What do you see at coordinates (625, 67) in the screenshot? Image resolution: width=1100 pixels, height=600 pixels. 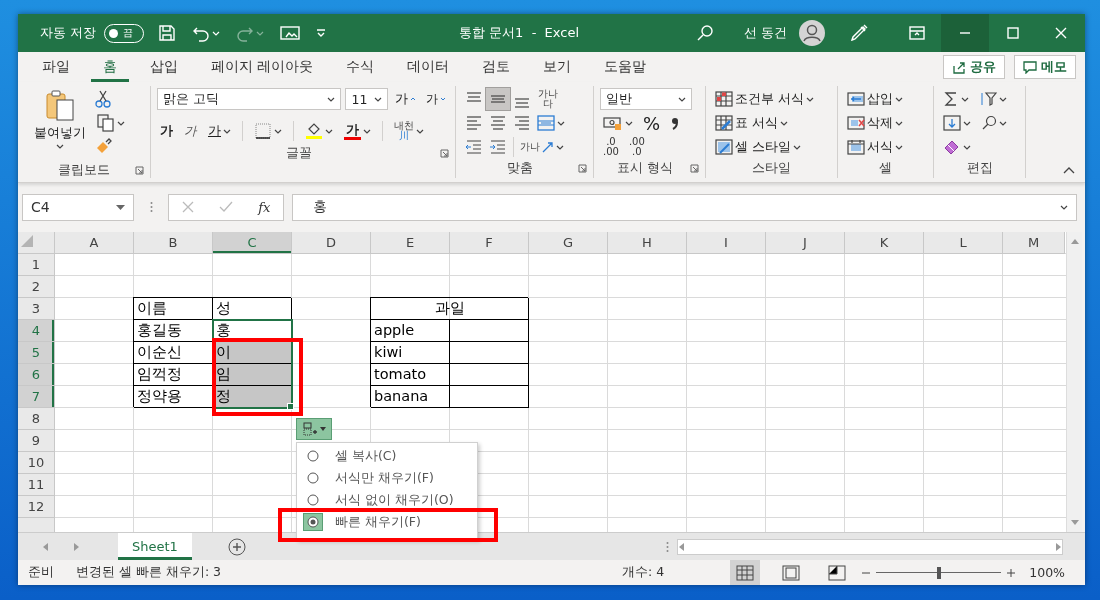 I see `ribbon-tab: 도움말` at bounding box center [625, 67].